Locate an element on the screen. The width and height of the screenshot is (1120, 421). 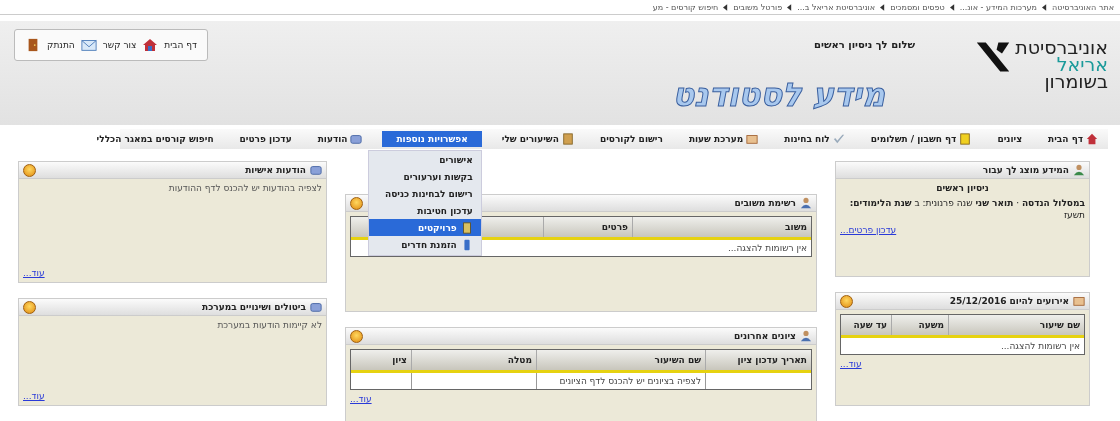
nav-tab: השיעורים שלי is located at coordinates (537, 139).